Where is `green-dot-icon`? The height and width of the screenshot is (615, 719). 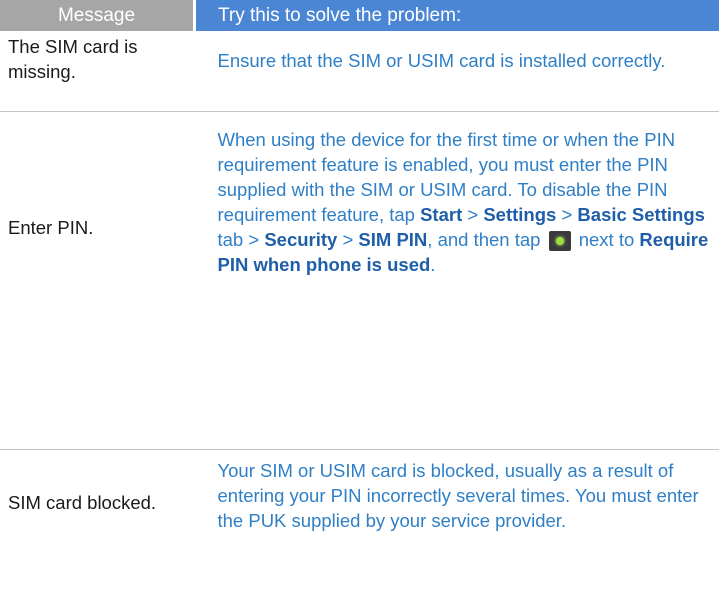 green-dot-icon is located at coordinates (560, 241).